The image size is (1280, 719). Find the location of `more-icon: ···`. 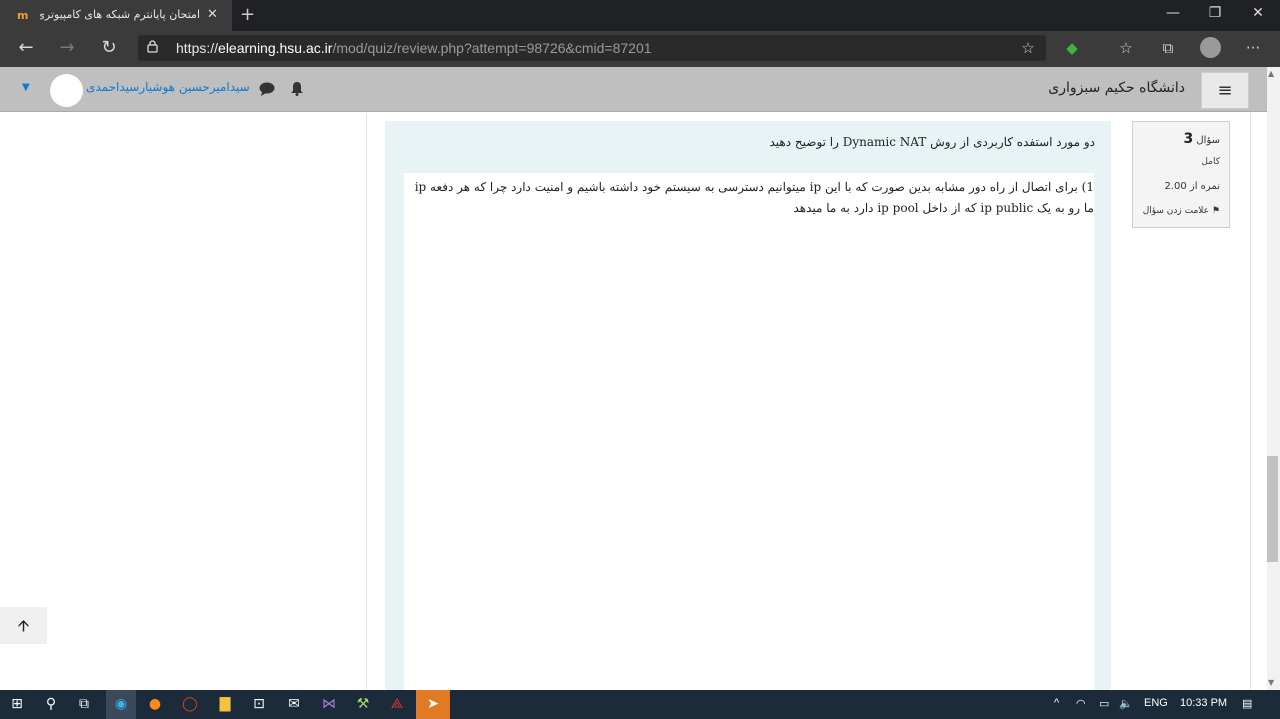

more-icon: ··· is located at coordinates (1253, 48).